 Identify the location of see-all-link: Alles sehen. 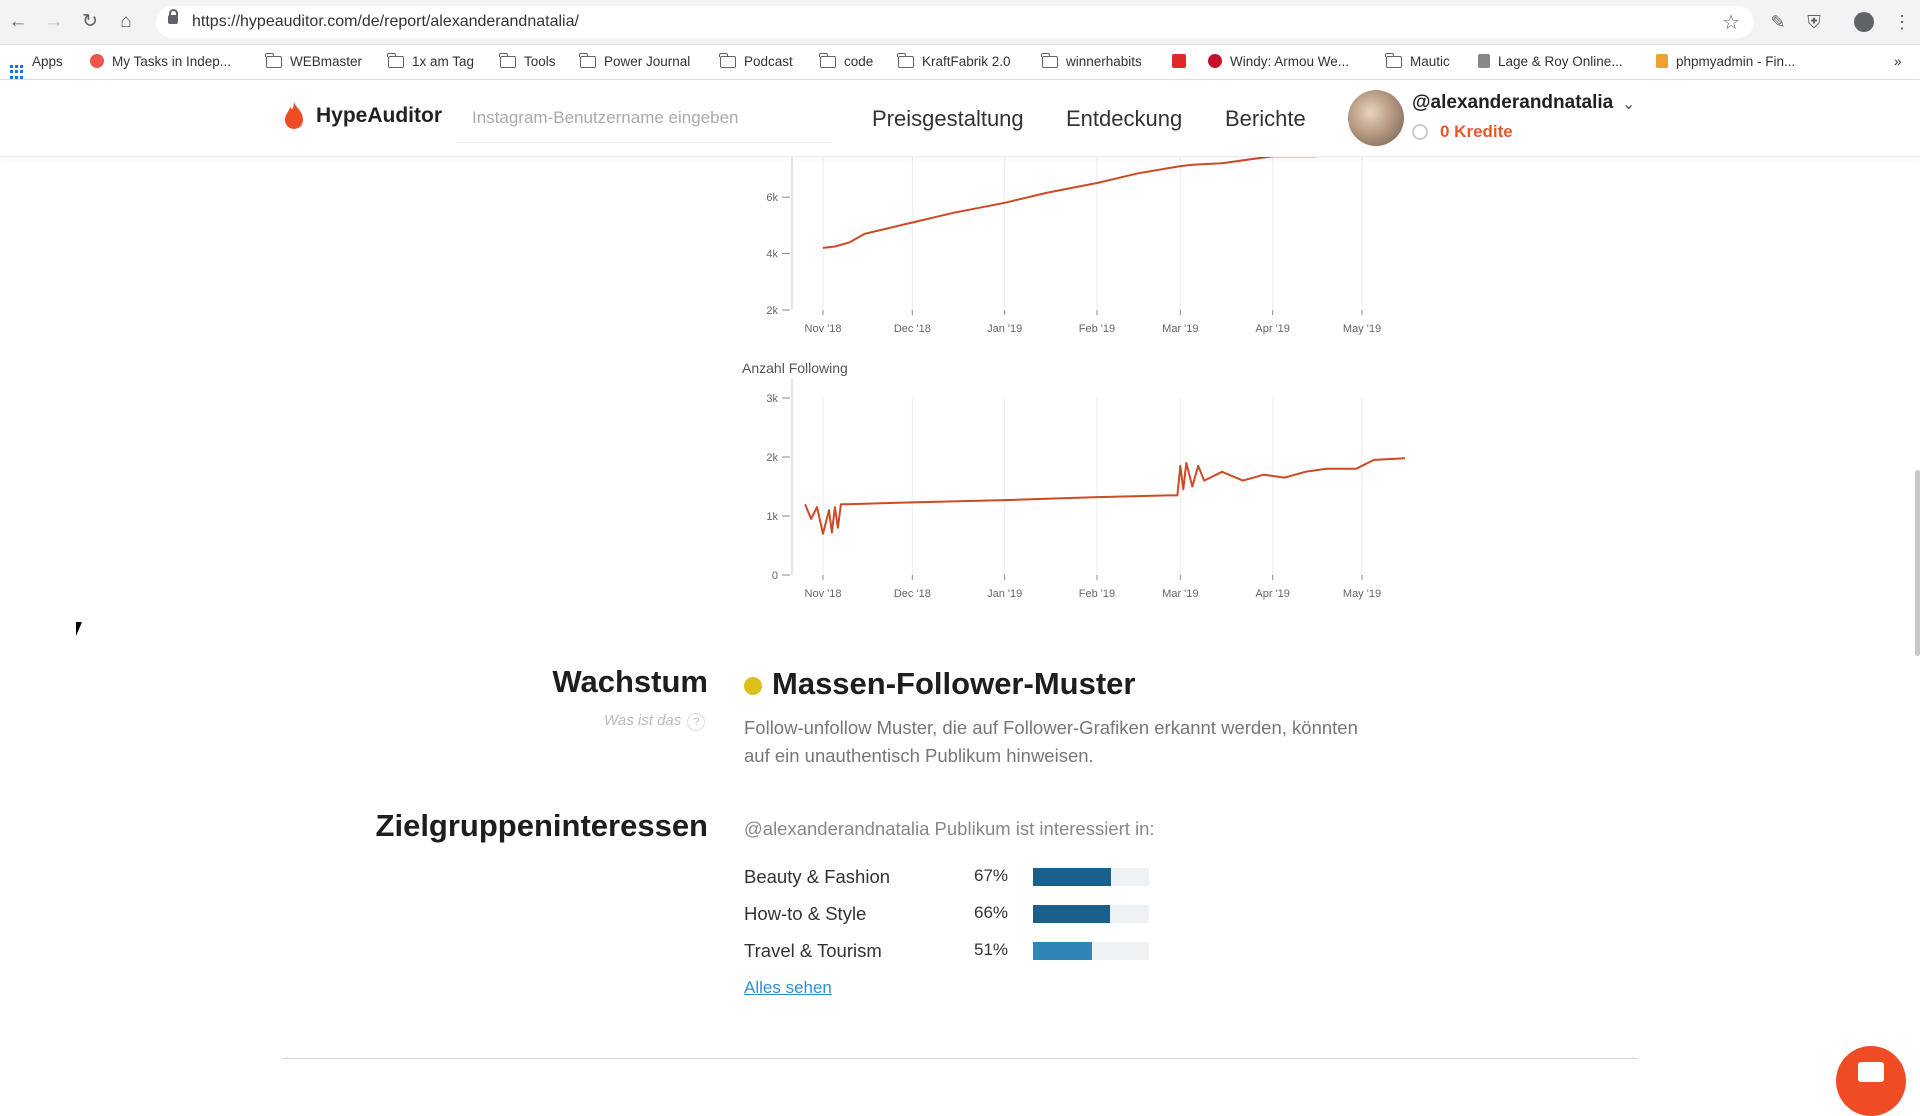
(788, 988).